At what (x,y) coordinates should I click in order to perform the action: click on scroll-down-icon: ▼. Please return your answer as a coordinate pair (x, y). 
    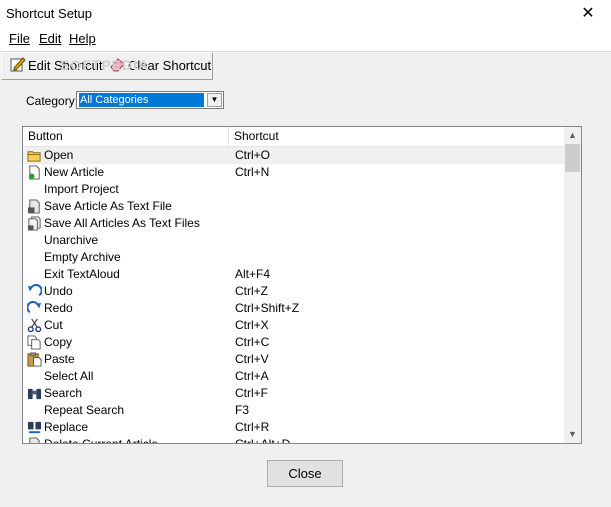
    Looking at the image, I should click on (572, 434).